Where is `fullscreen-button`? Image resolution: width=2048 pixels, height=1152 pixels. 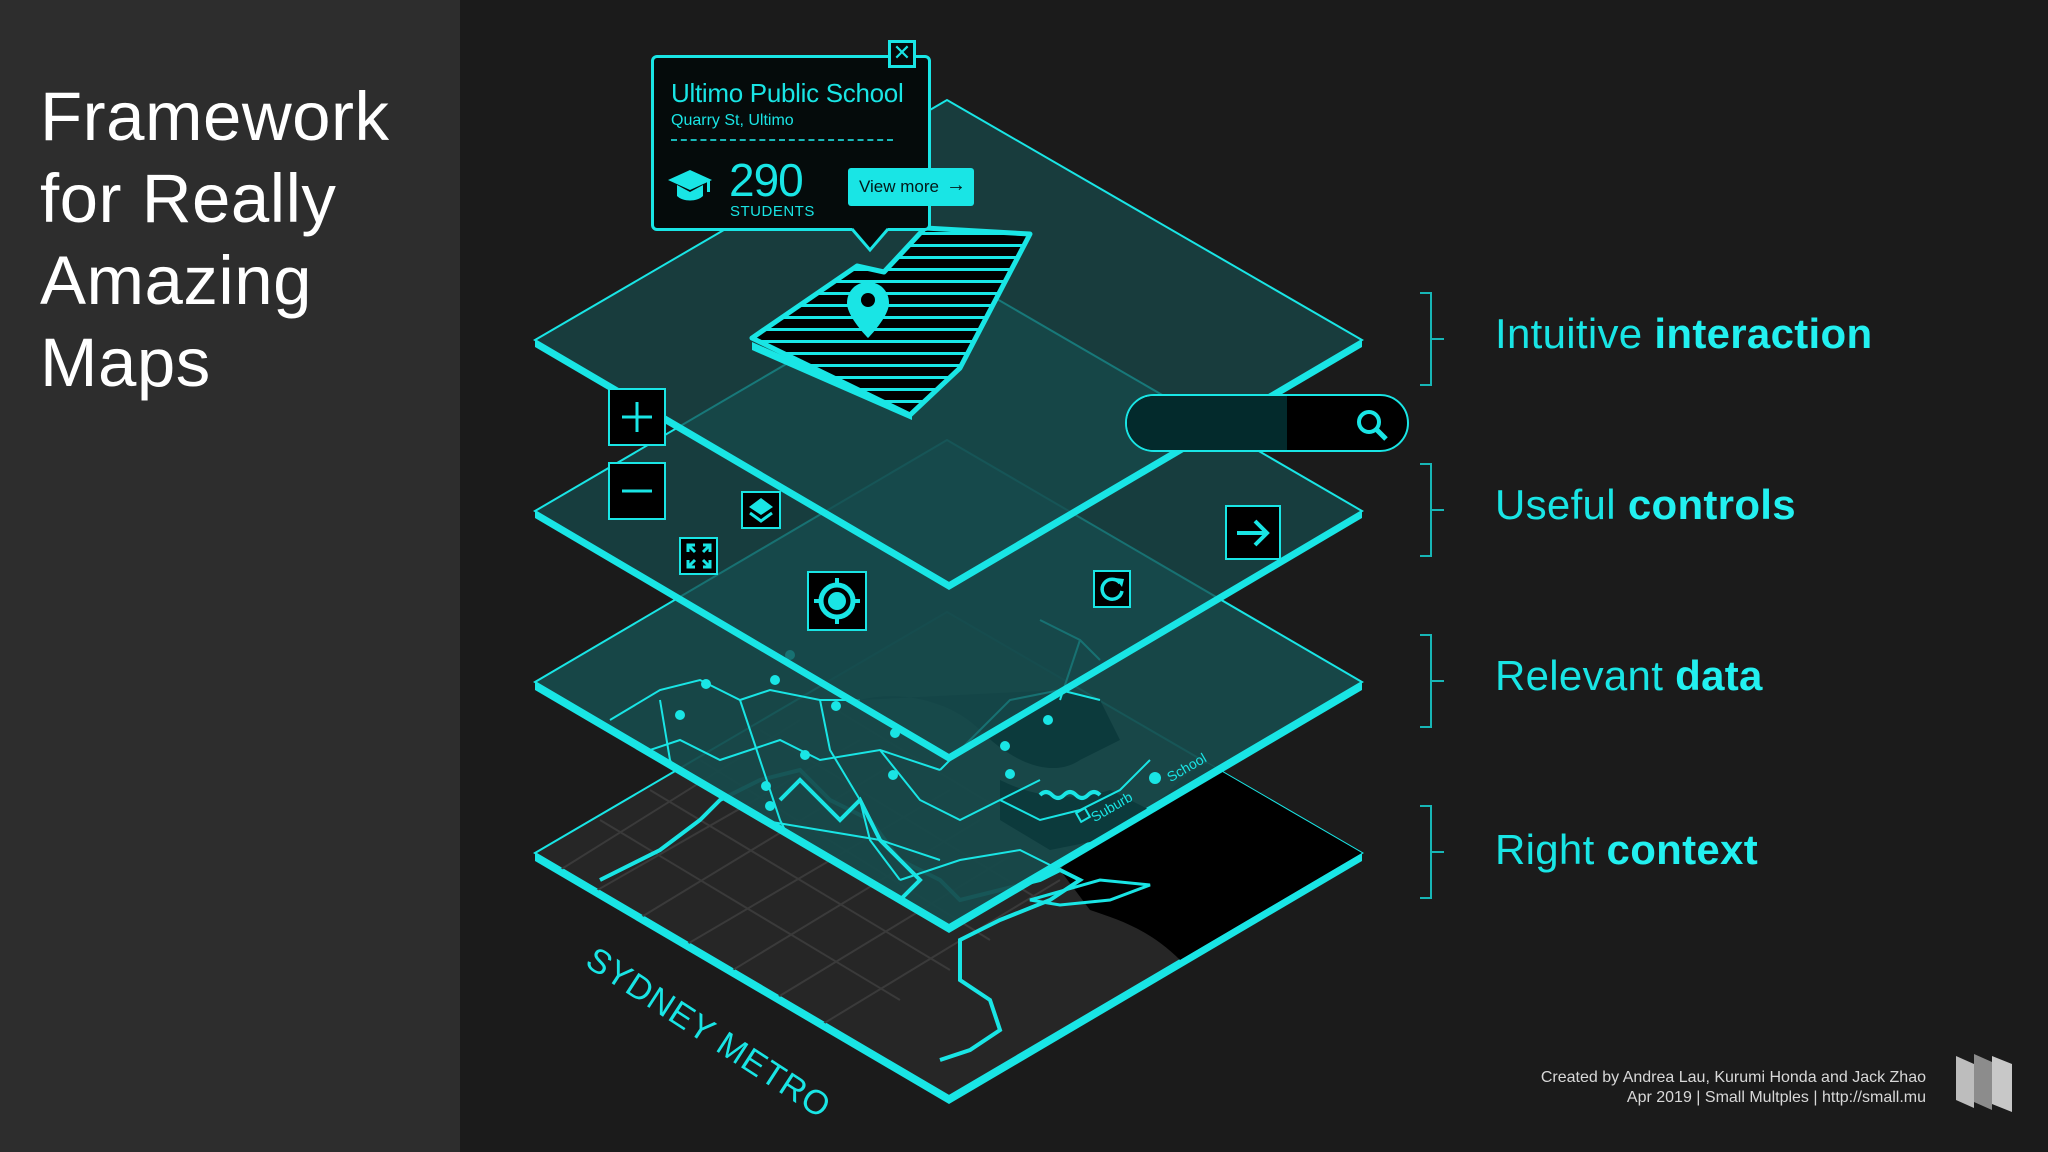
fullscreen-button is located at coordinates (698, 556).